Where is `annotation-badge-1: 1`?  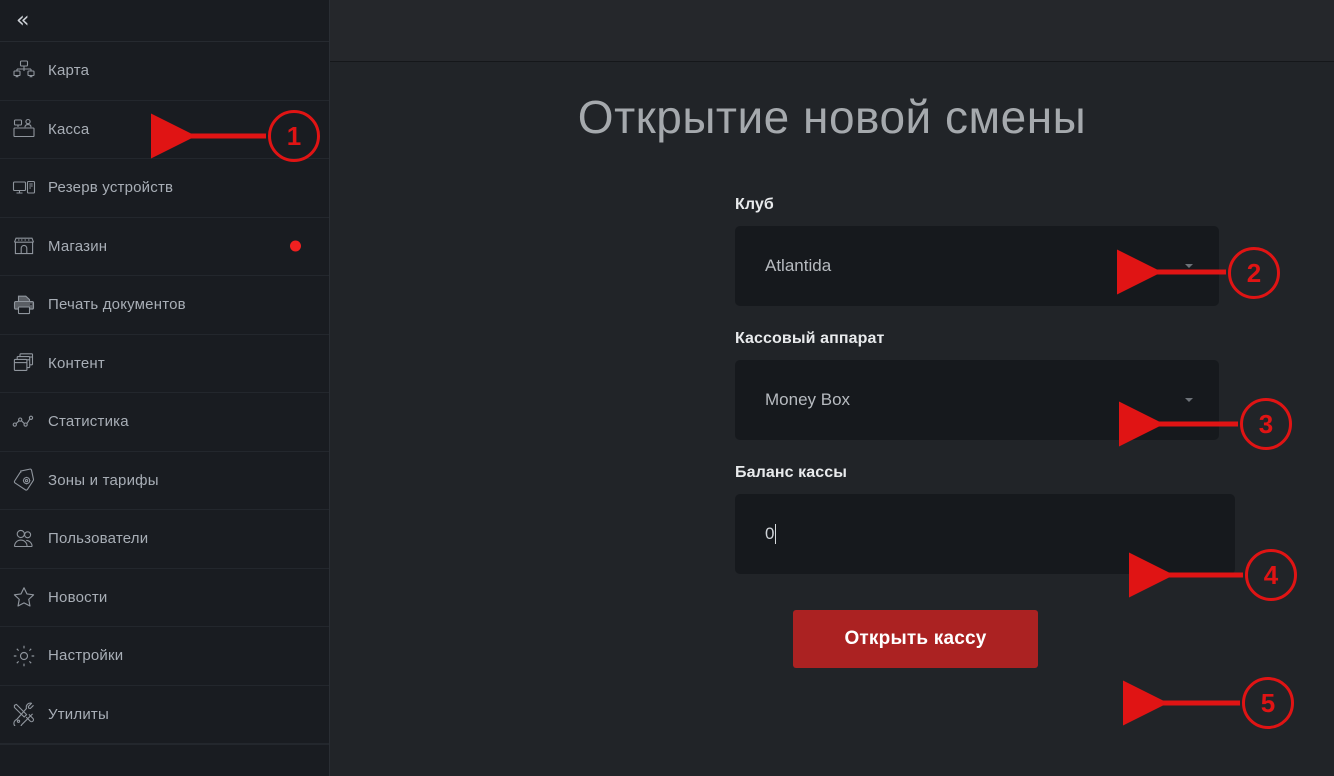 annotation-badge-1: 1 is located at coordinates (294, 136).